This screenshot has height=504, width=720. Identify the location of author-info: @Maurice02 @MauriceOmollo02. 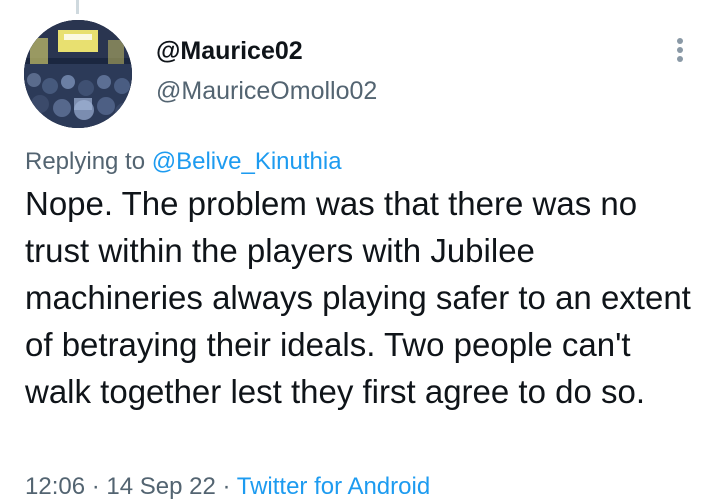
(266, 71).